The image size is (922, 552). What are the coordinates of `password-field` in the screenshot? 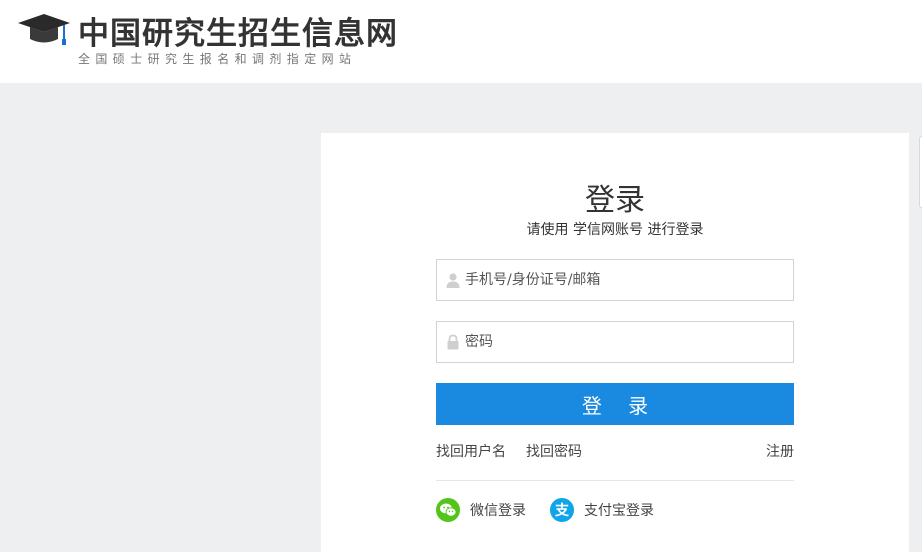 It's located at (615, 342).